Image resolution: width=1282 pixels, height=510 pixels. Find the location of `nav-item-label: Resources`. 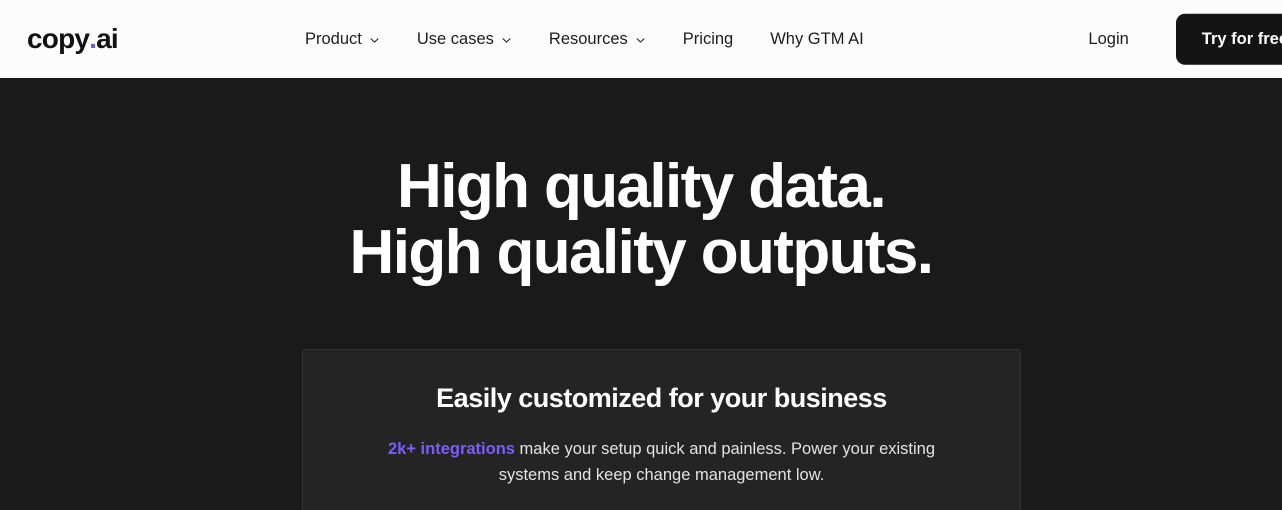

nav-item-label: Resources is located at coordinates (588, 38).